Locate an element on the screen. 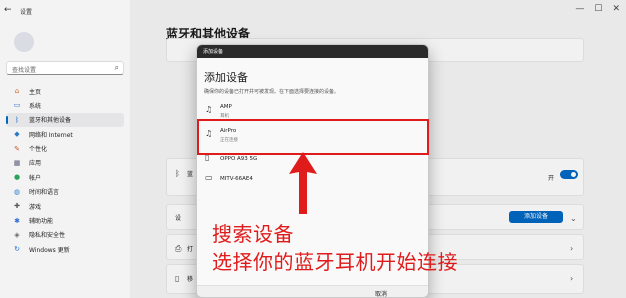 The image size is (626, 298). avatar is located at coordinates (24, 42).